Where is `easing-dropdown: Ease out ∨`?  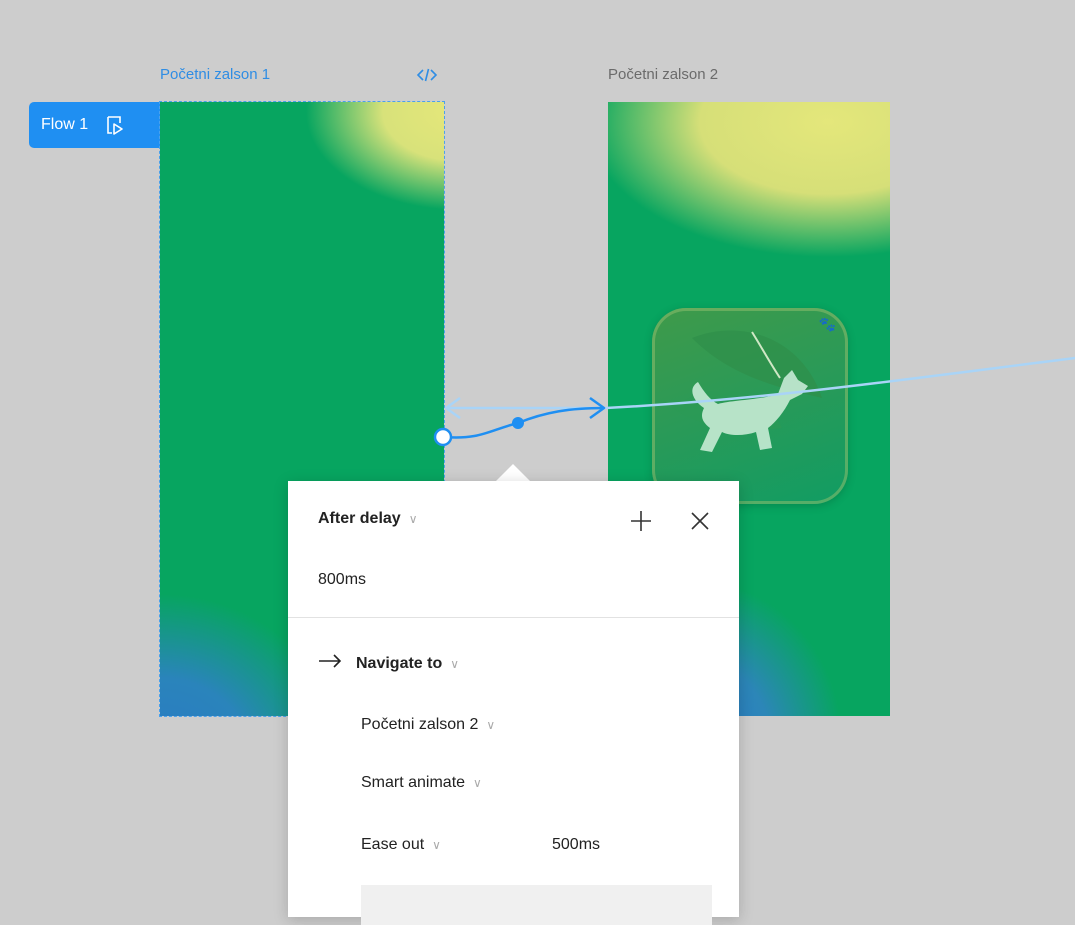
easing-dropdown: Ease out ∨ is located at coordinates (401, 845).